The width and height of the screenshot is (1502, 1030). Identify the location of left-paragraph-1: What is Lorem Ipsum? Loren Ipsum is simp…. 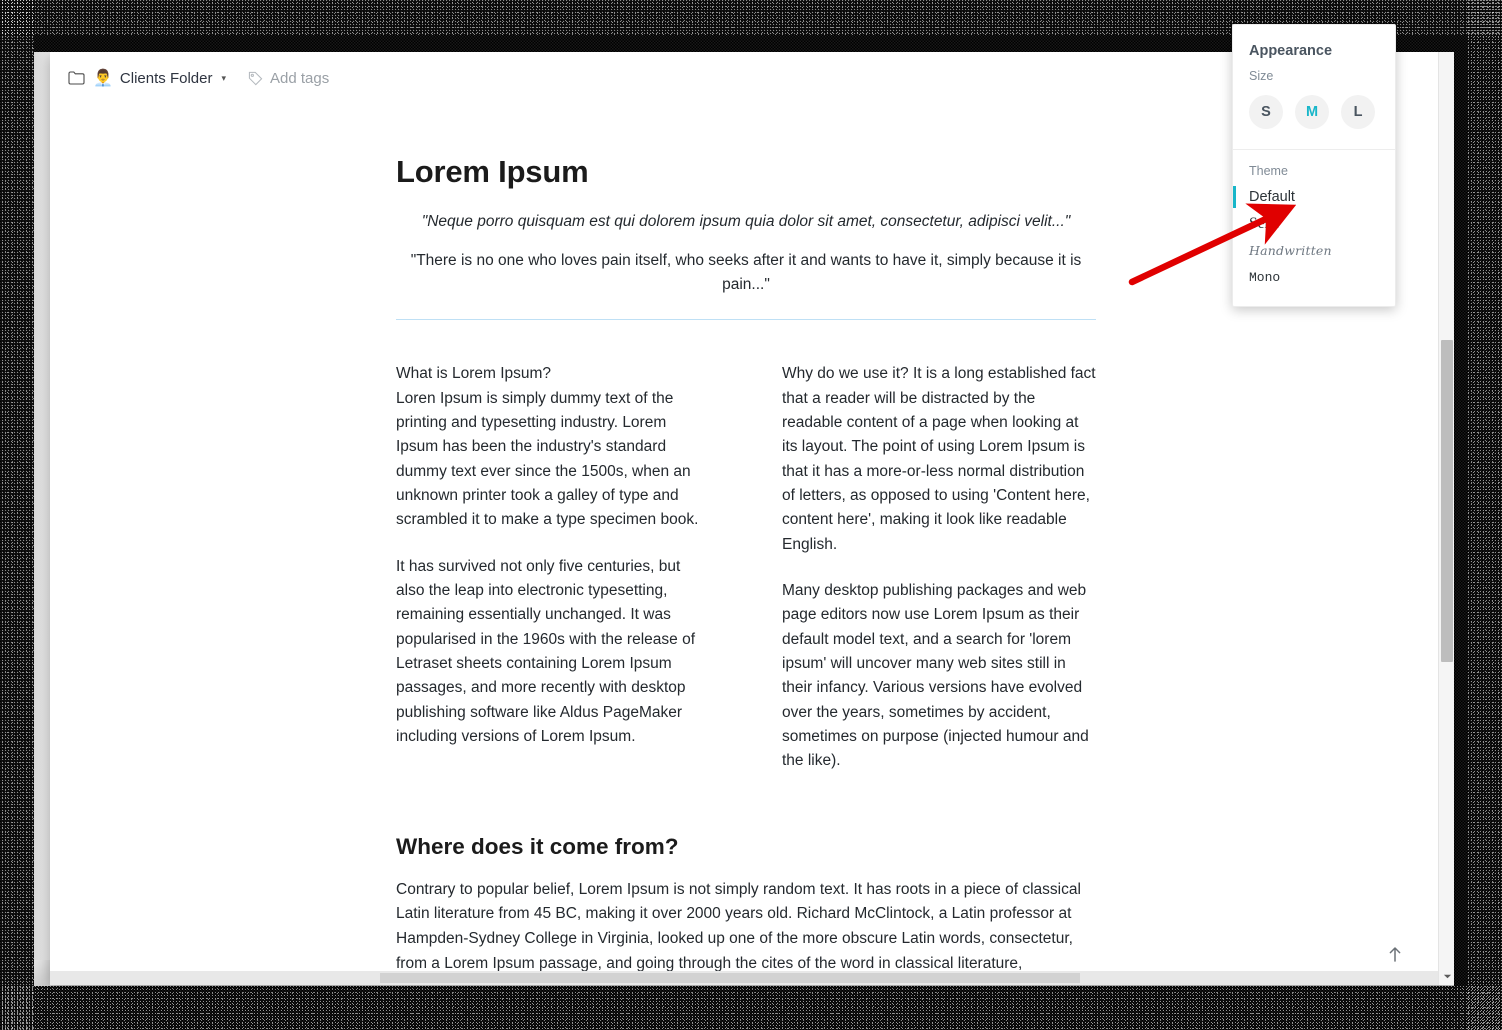
(547, 447).